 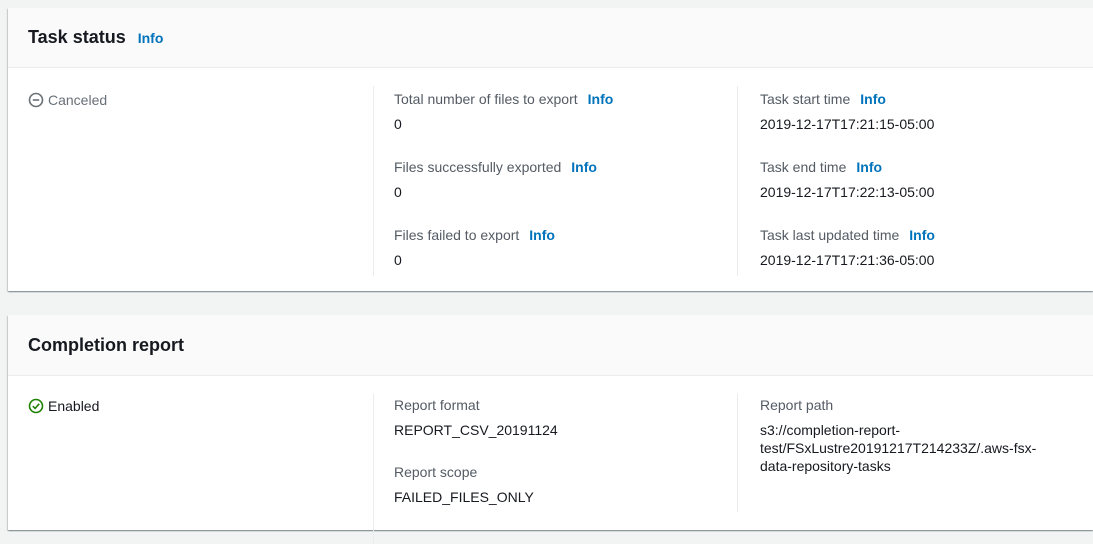 I want to click on report-scope-field: Report scope FAILED_FILES_ONLY, so click(x=464, y=484).